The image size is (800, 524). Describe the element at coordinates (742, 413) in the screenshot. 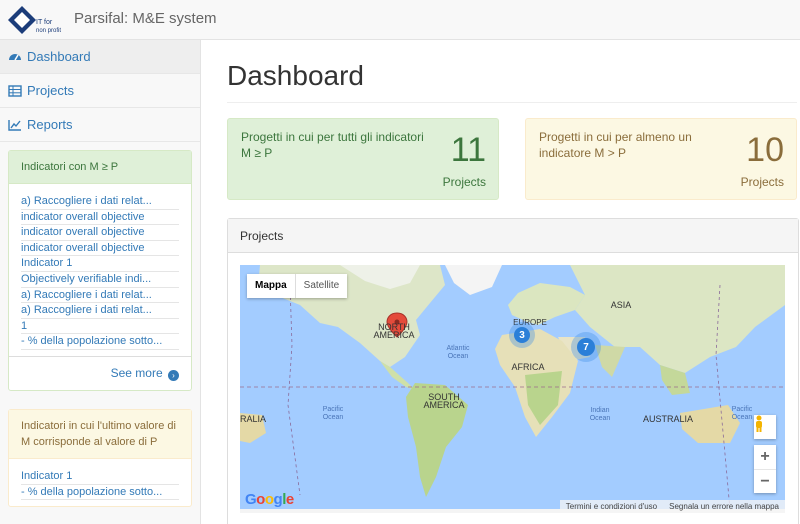

I see `map-label-pacific-right: Pacific Ocean` at that location.